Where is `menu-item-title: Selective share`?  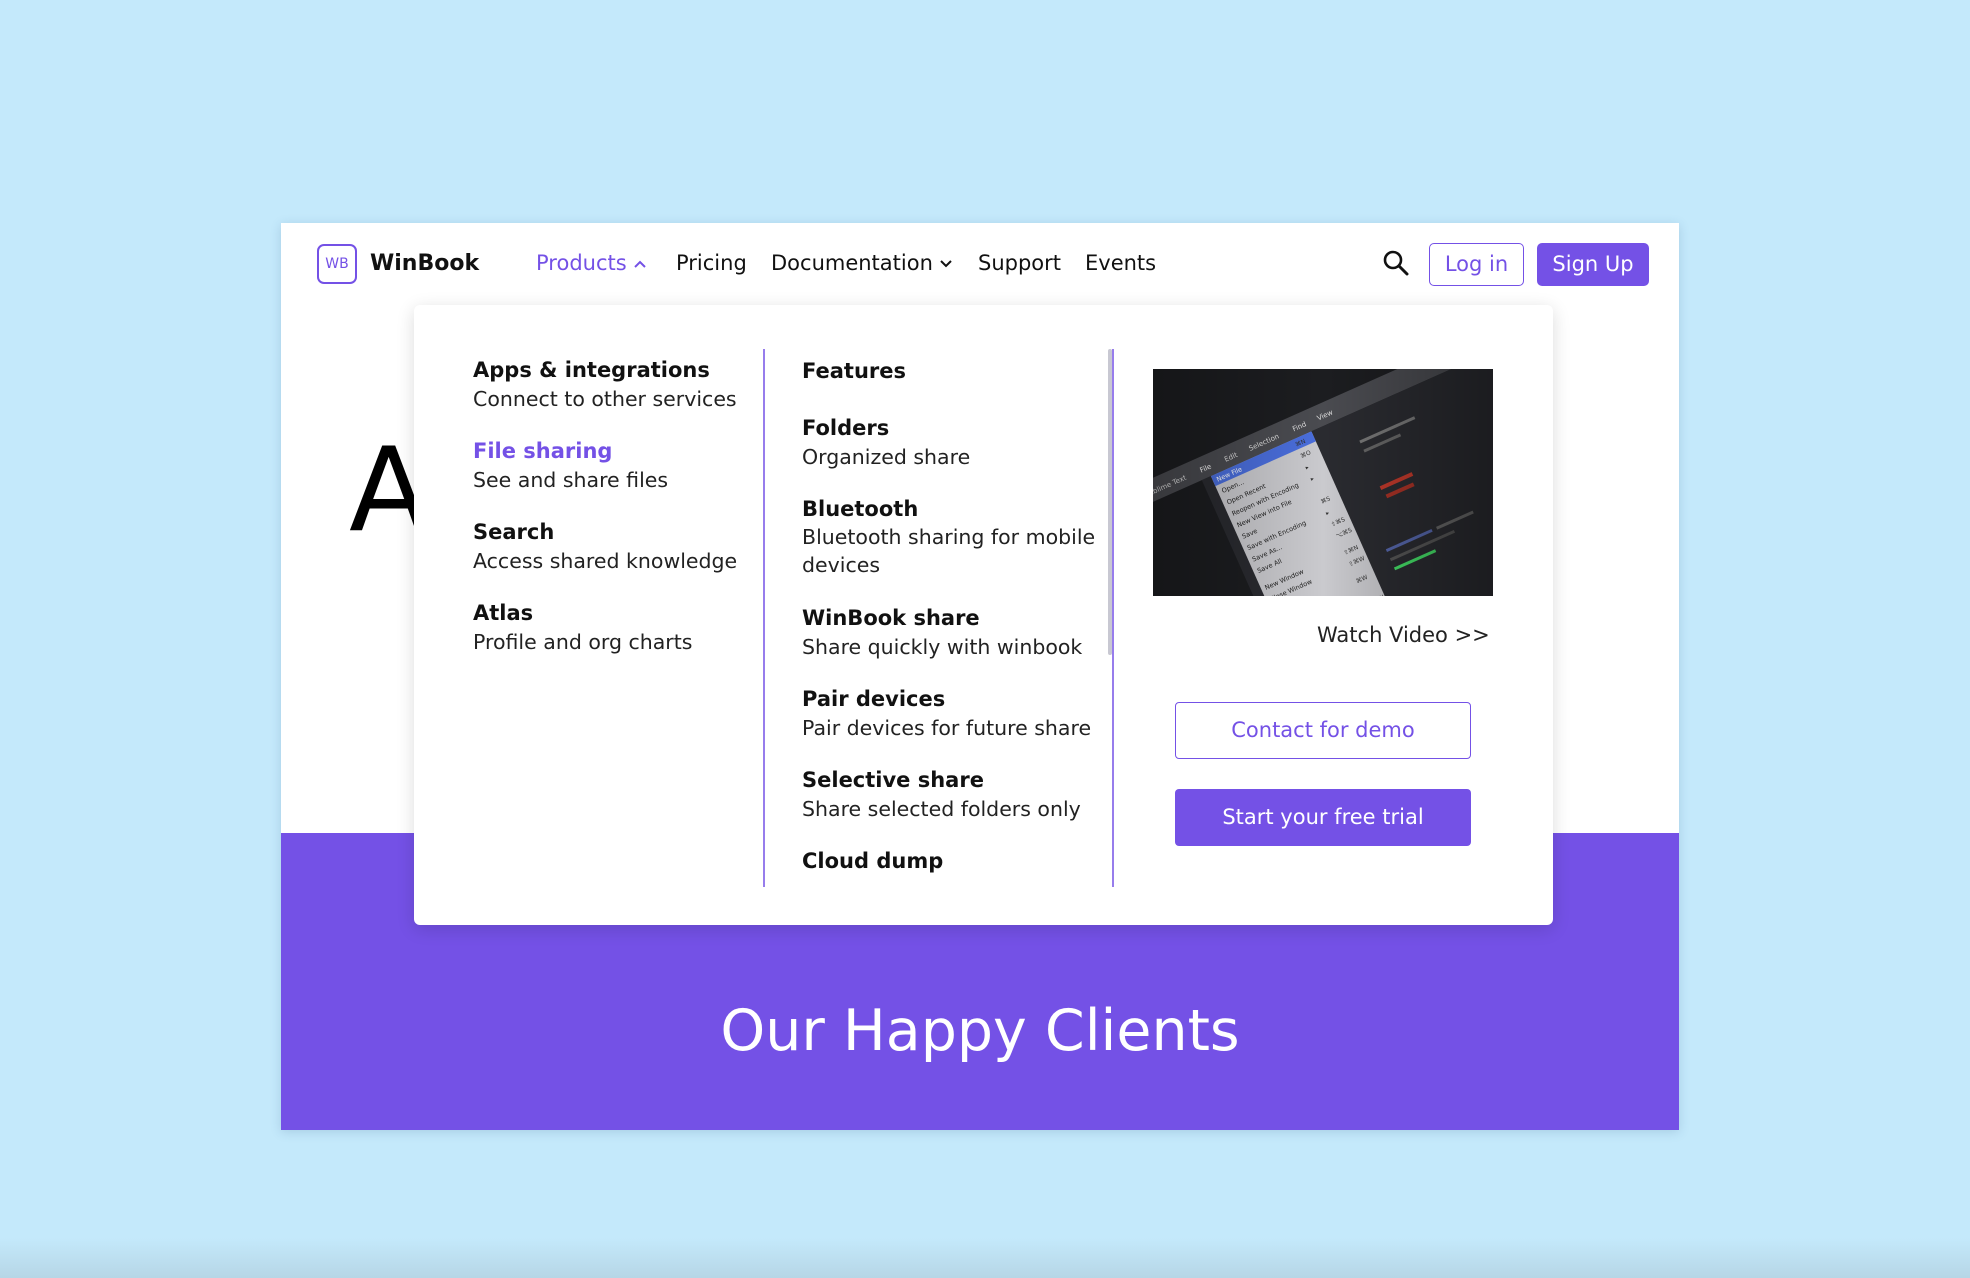 menu-item-title: Selective share is located at coordinates (893, 780).